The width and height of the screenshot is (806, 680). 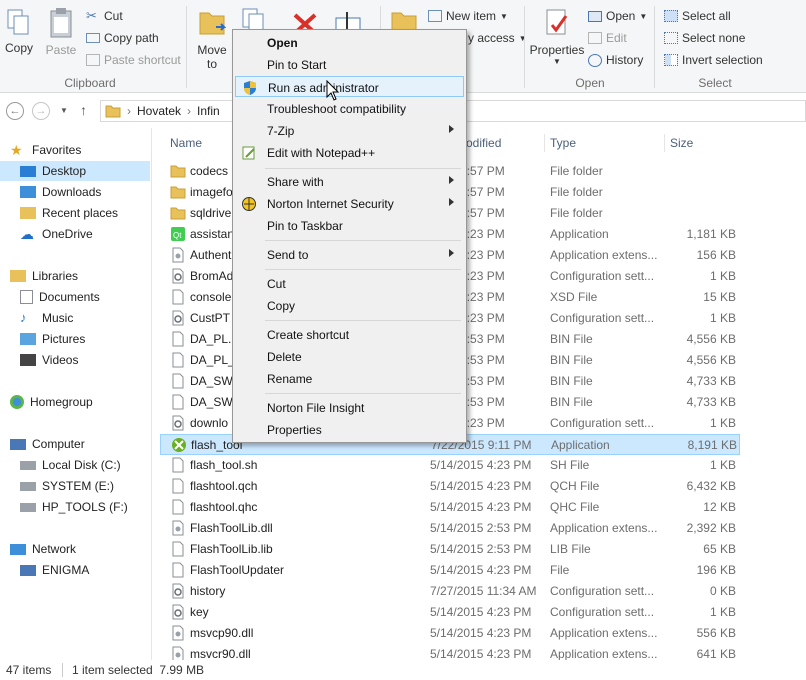 I want to click on menu-item-send-to: Send to, so click(x=349, y=254).